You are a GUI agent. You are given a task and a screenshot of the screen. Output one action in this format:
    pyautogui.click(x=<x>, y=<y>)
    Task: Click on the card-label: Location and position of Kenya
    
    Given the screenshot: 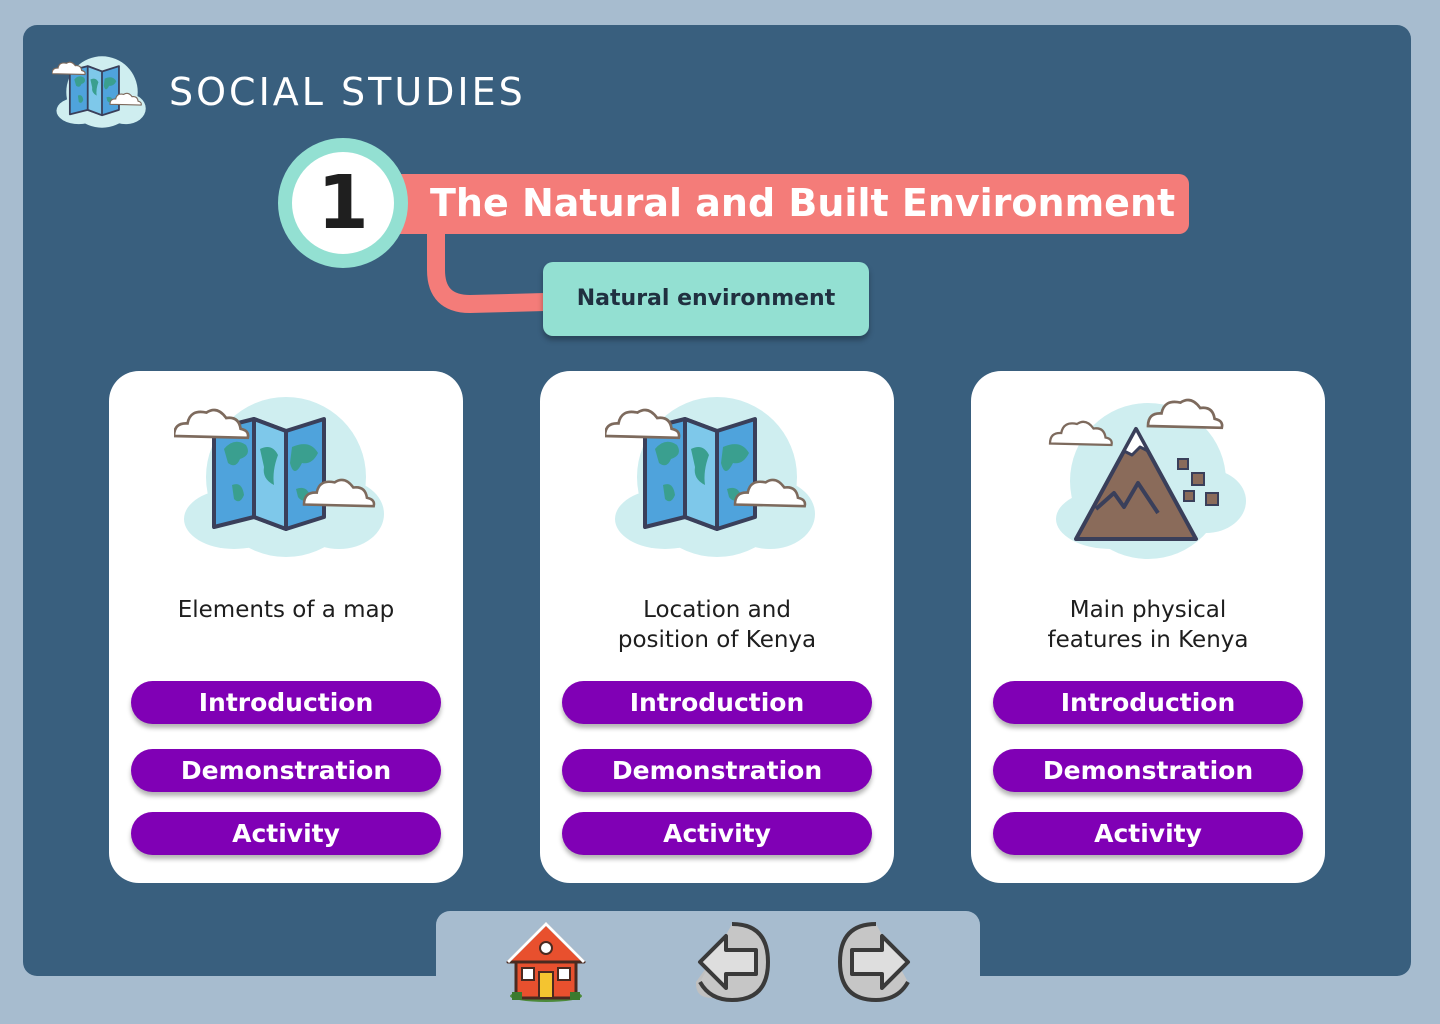 What is the action you would take?
    pyautogui.click(x=717, y=625)
    